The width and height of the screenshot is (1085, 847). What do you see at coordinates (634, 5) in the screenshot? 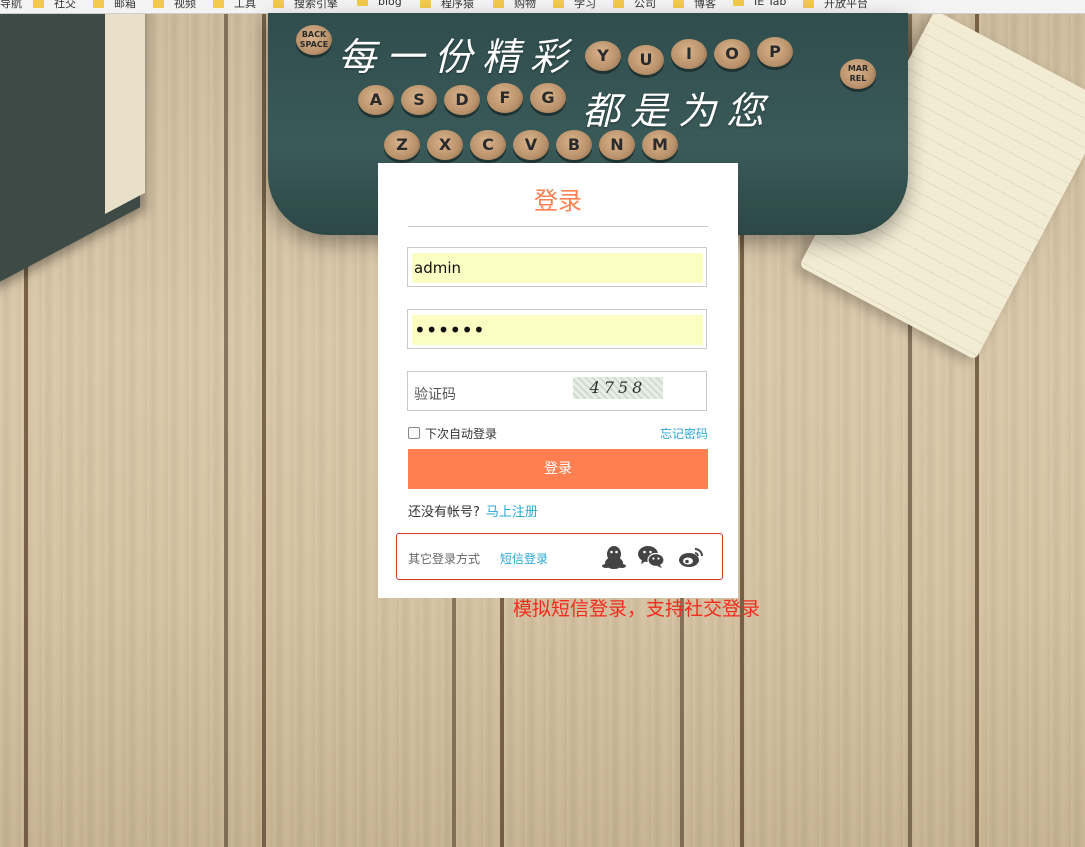
I see `bookmark-item: 公司` at bounding box center [634, 5].